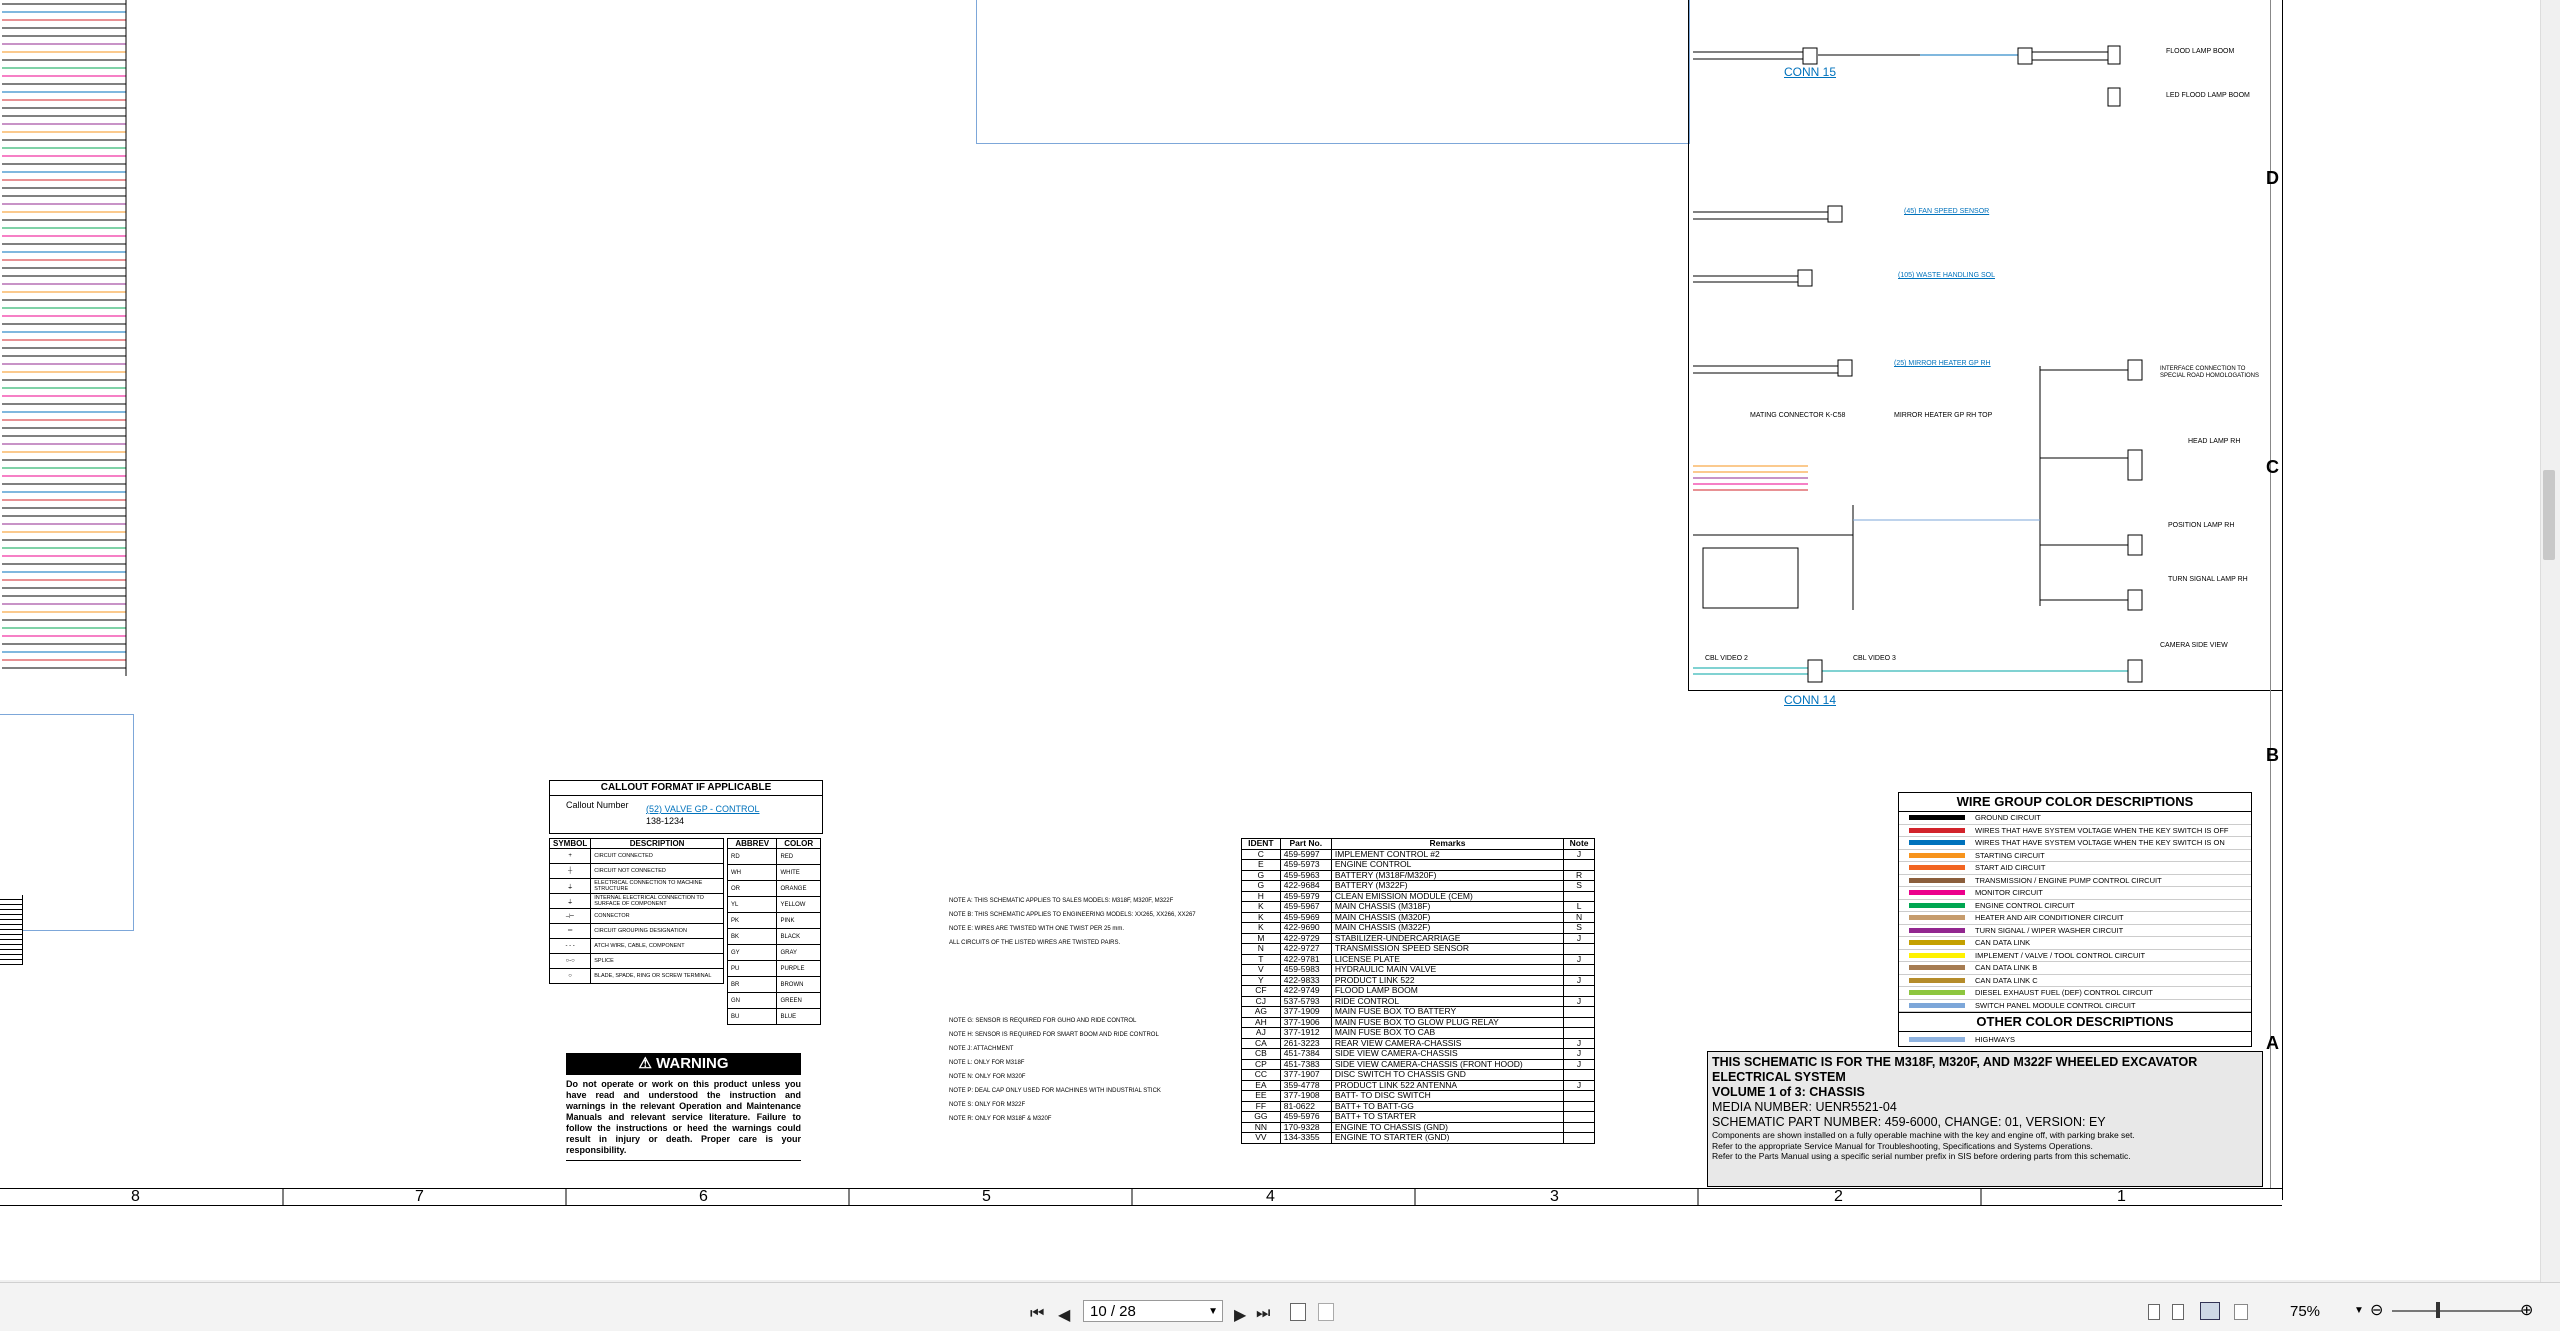 Image resolution: width=2560 pixels, height=1331 pixels. What do you see at coordinates (798, 936) in the screenshot?
I see `color-cell: BLACK` at bounding box center [798, 936].